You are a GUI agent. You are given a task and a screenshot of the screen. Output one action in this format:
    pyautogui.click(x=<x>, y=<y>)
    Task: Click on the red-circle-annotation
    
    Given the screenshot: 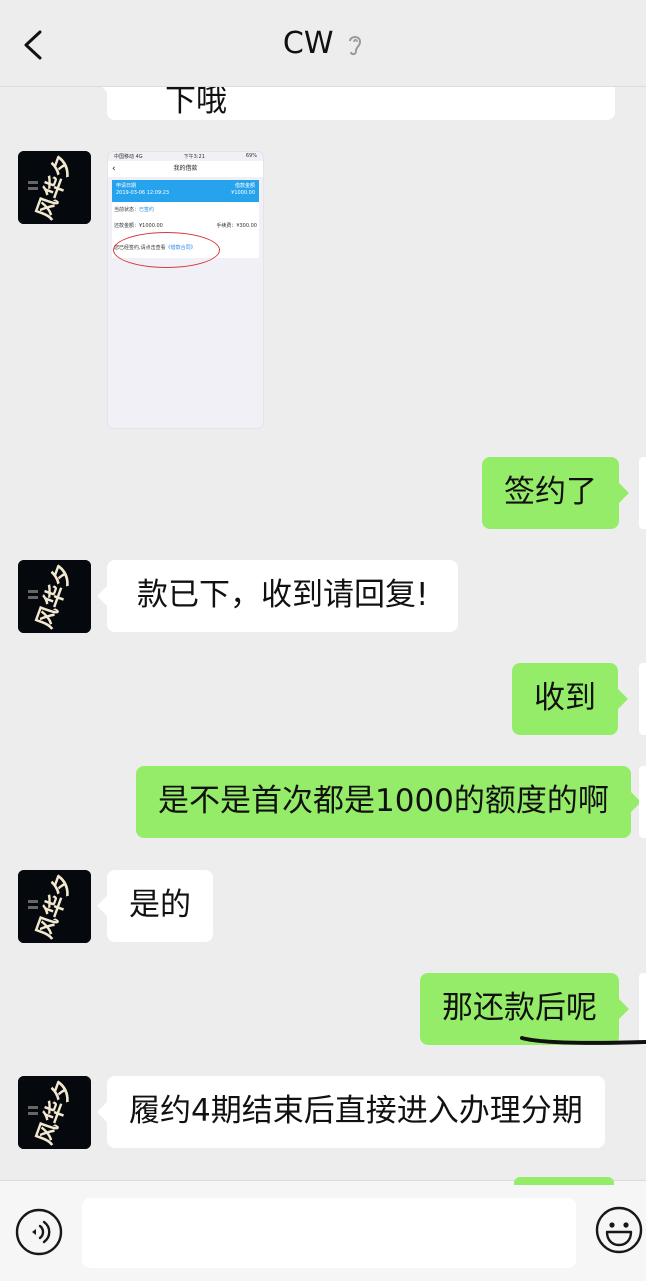 What is the action you would take?
    pyautogui.click(x=166, y=250)
    